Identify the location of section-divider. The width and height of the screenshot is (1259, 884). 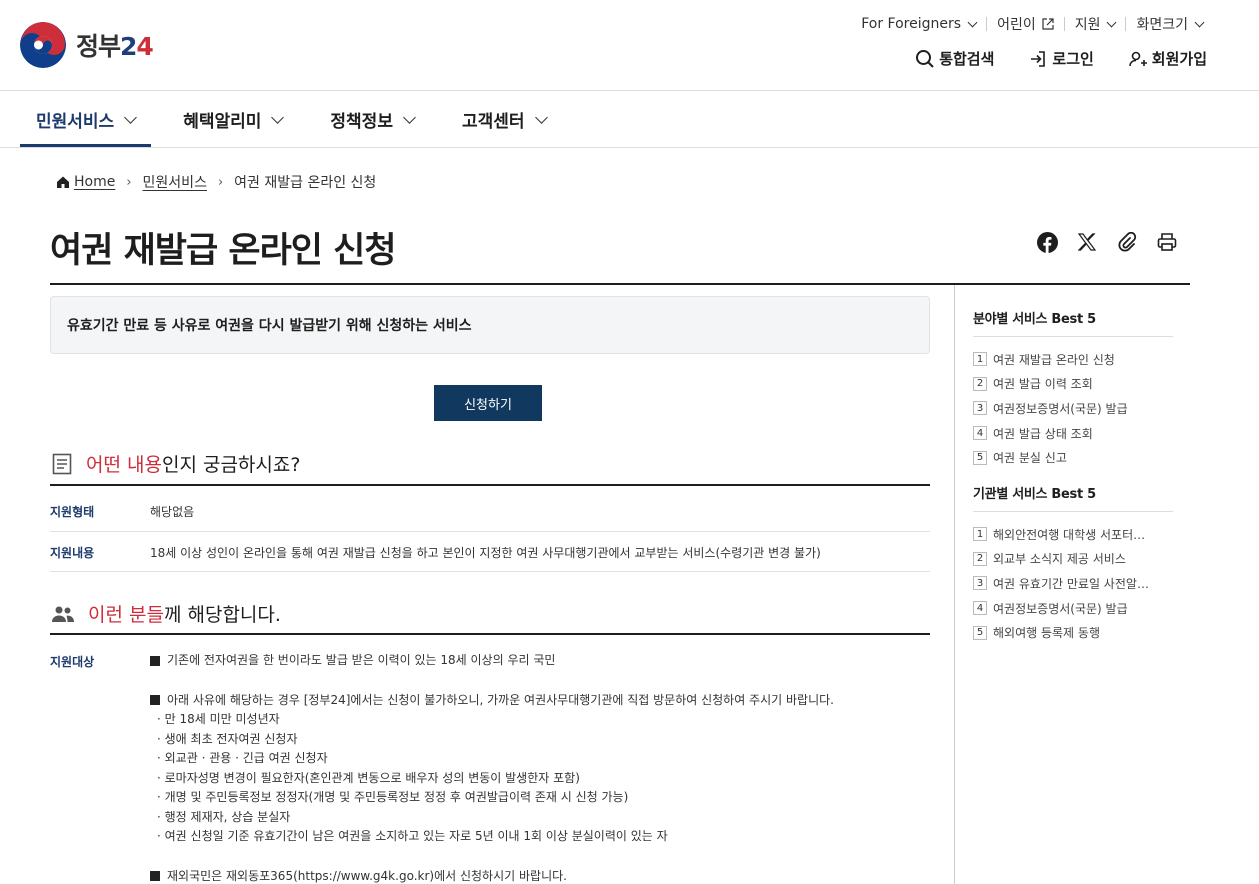
(490, 634).